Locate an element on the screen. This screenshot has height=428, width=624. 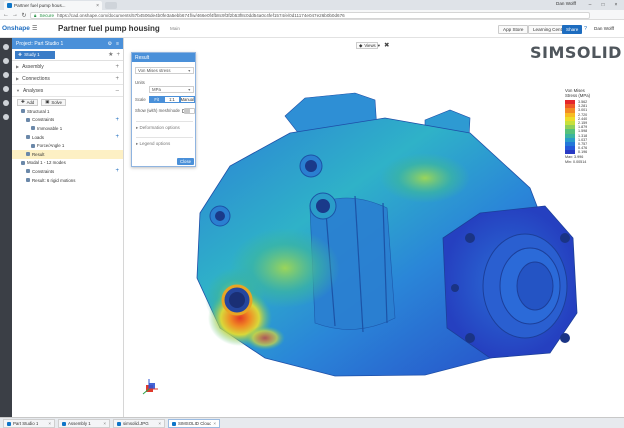
tree-item-label: Structural 1 is located at coordinates (38, 111).